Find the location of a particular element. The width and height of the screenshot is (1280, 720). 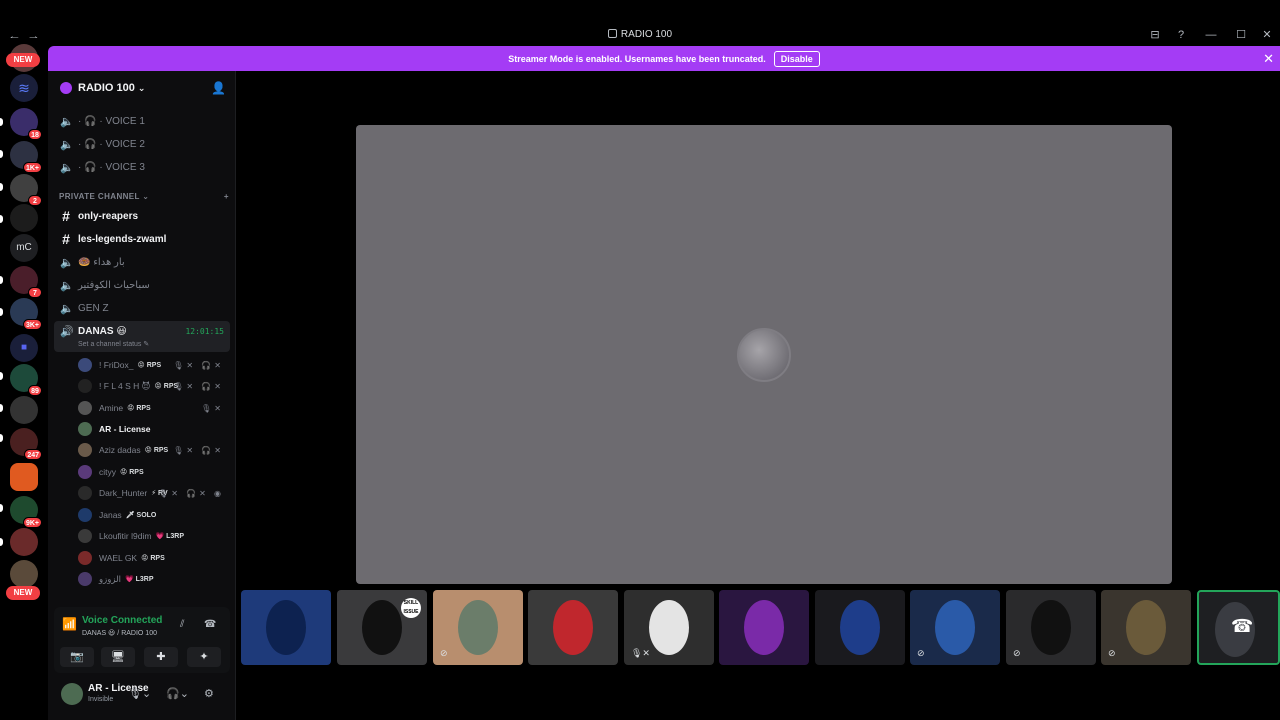

muted-deafened-icon: 🎙✕ 🎧✕ is located at coordinates (198, 450).